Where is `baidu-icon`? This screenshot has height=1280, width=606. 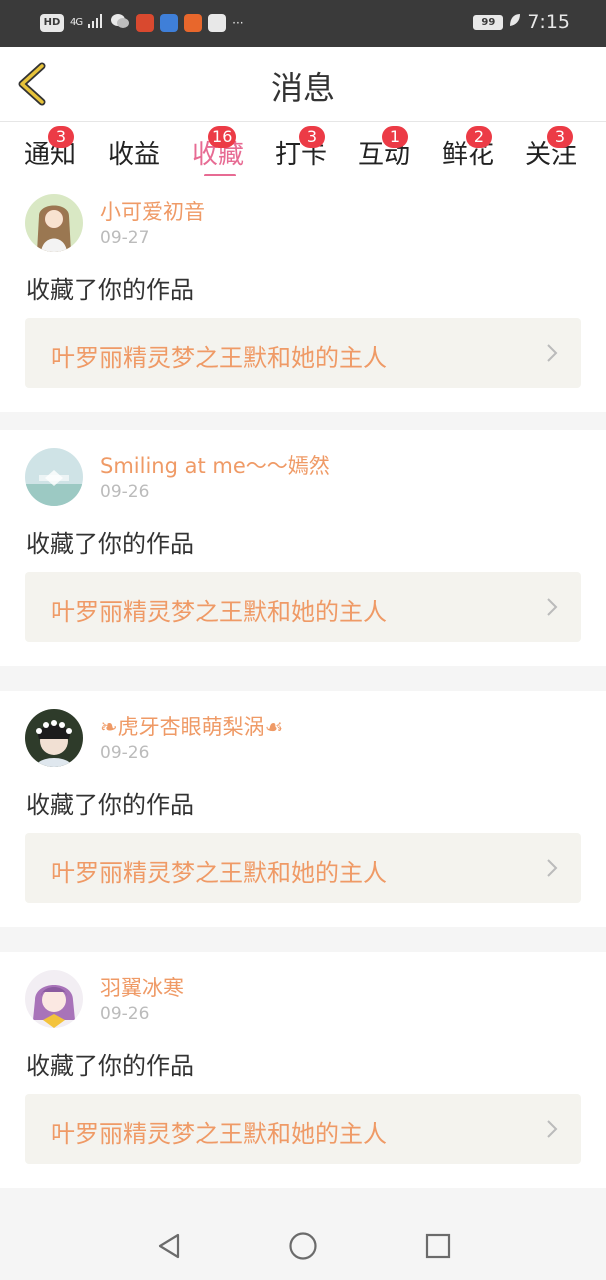
baidu-icon is located at coordinates (217, 22).